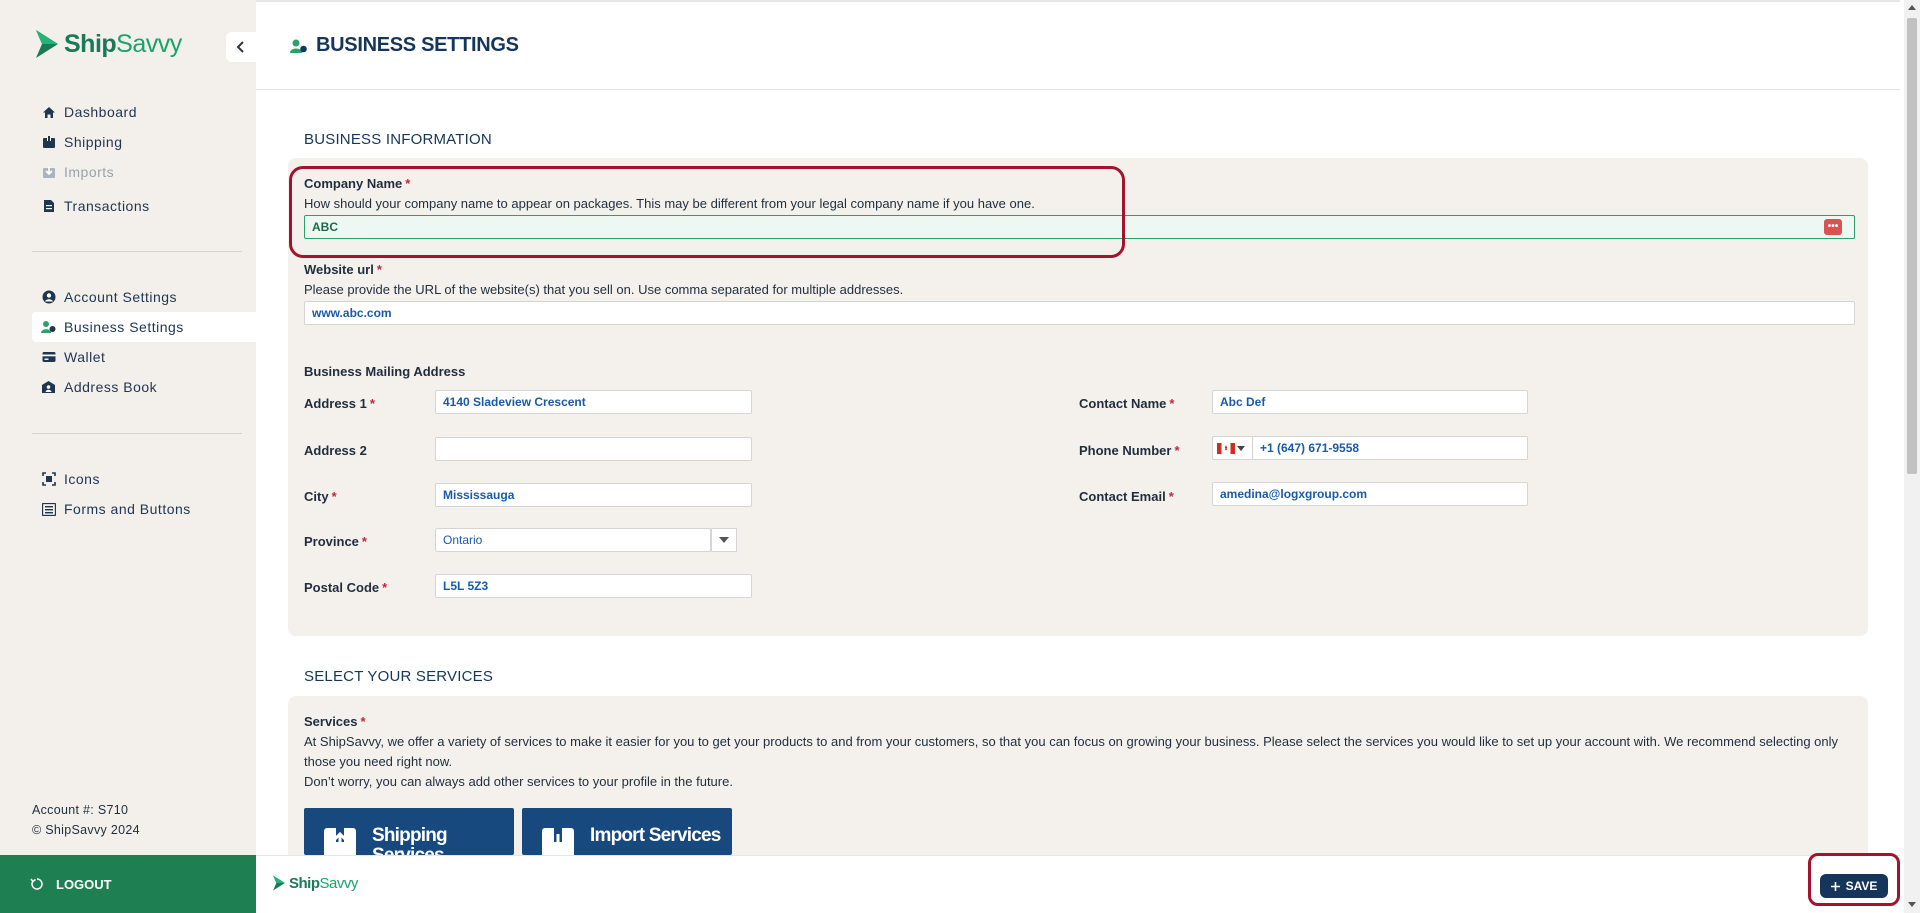 This screenshot has height=913, width=1920. What do you see at coordinates (404, 45) in the screenshot?
I see `page-title: BUSINESS SETTINGS` at bounding box center [404, 45].